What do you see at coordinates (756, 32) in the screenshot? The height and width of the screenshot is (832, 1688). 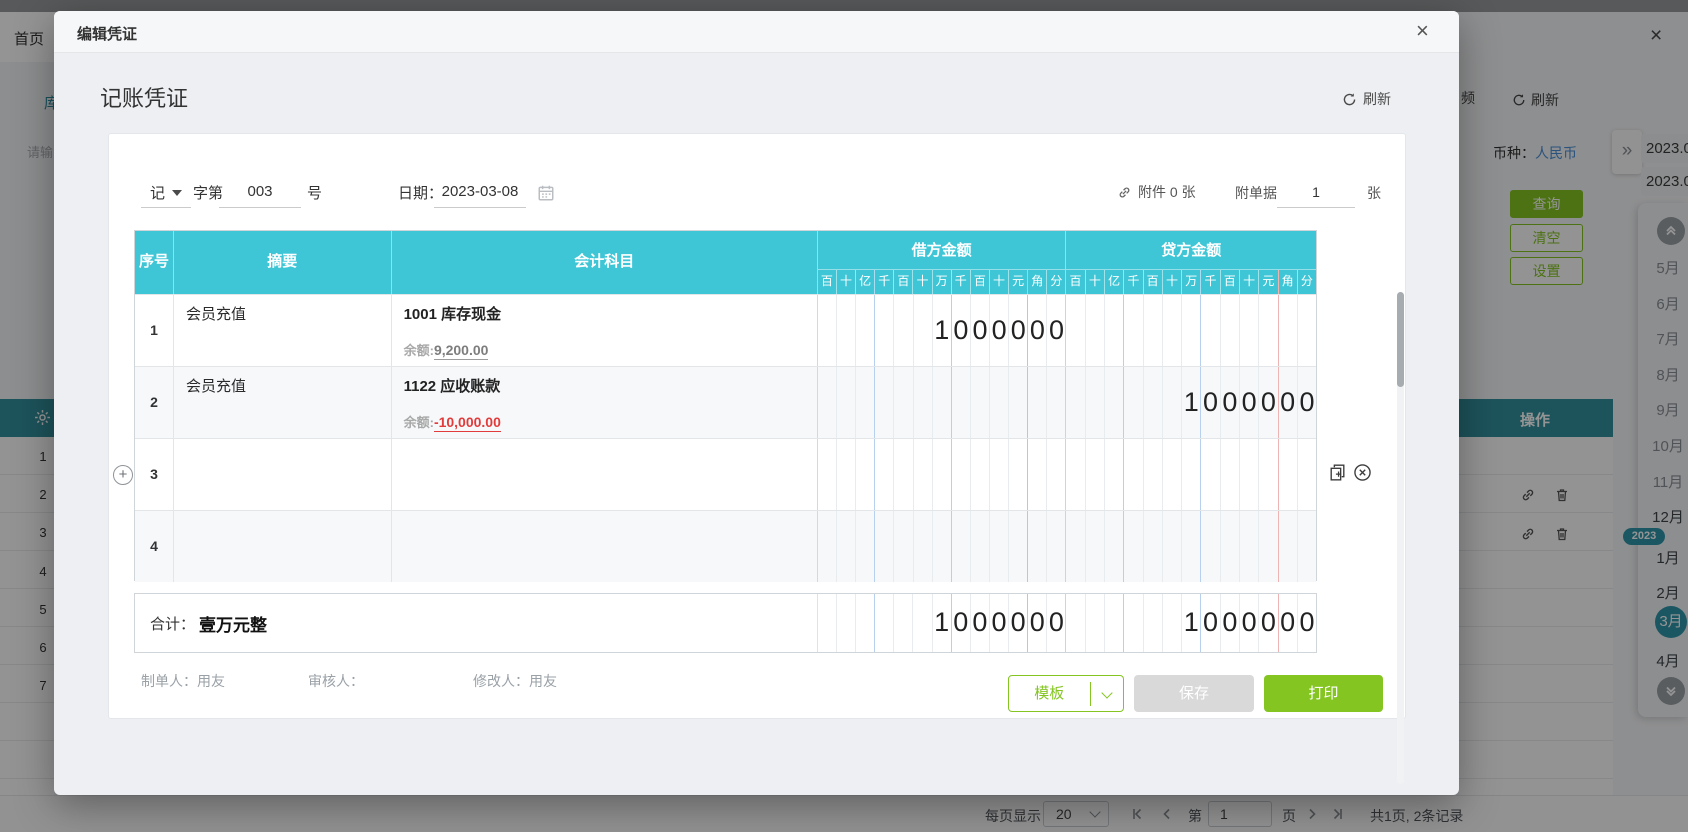 I see `modal-header` at bounding box center [756, 32].